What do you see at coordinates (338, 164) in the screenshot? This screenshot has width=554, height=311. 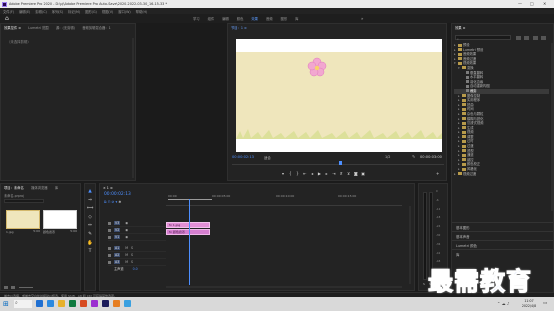 I see `program-scrubber` at bounding box center [338, 164].